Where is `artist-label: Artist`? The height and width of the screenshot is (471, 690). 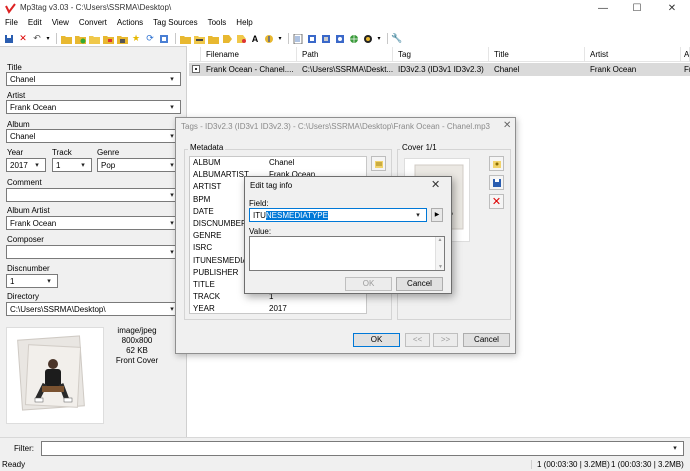
artist-label: Artist is located at coordinates (16, 95).